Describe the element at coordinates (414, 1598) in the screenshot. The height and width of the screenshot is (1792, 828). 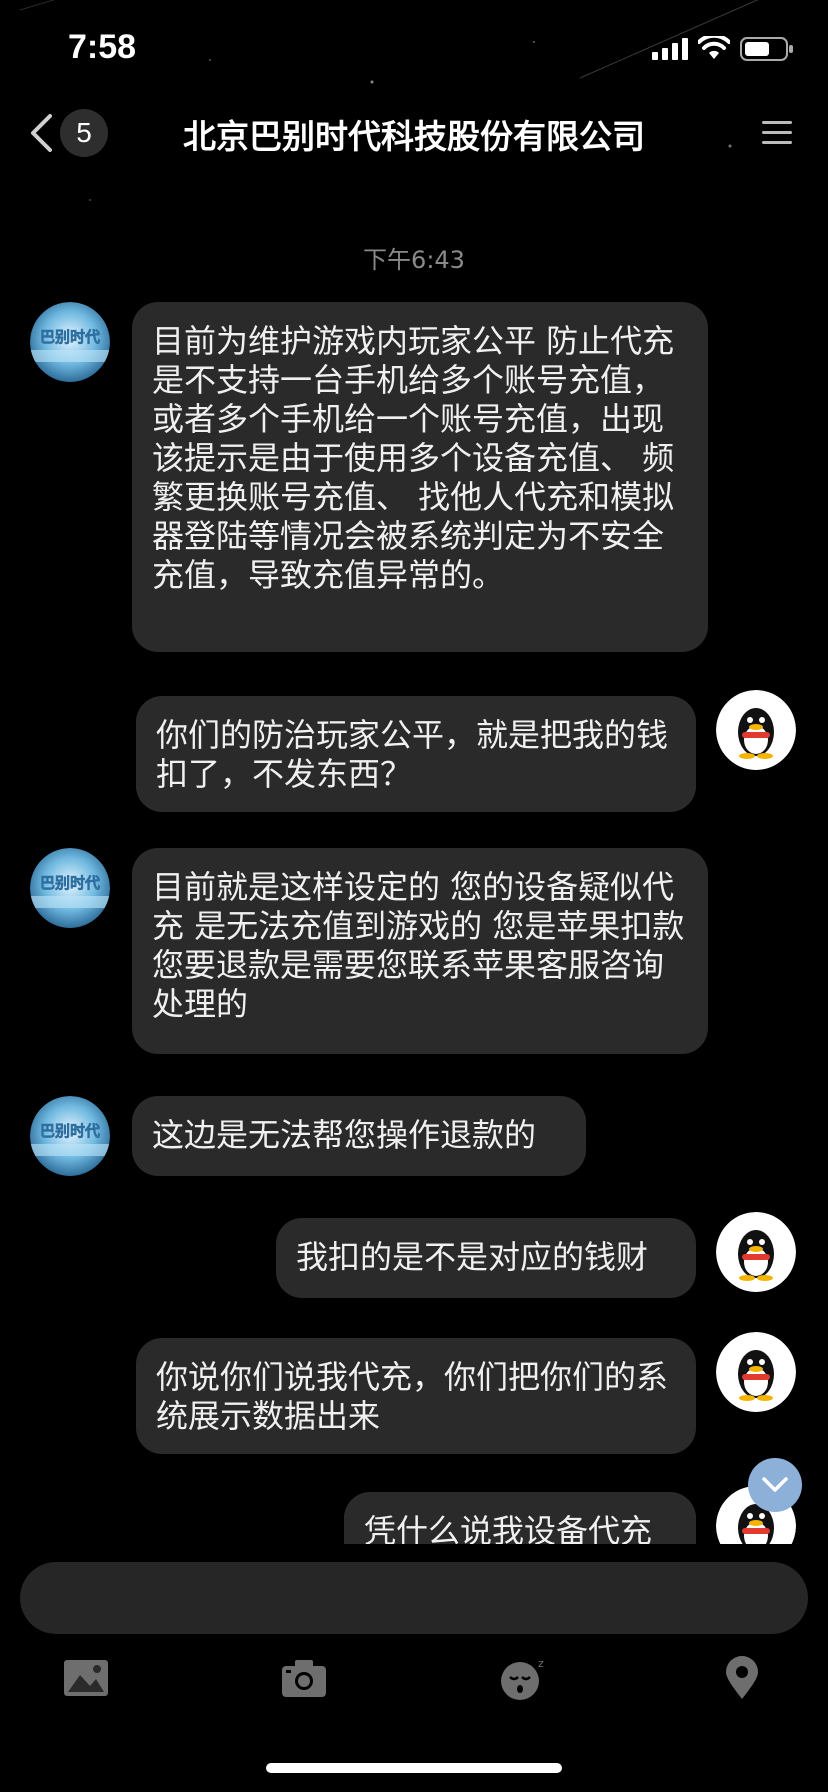
I see `message-input` at that location.